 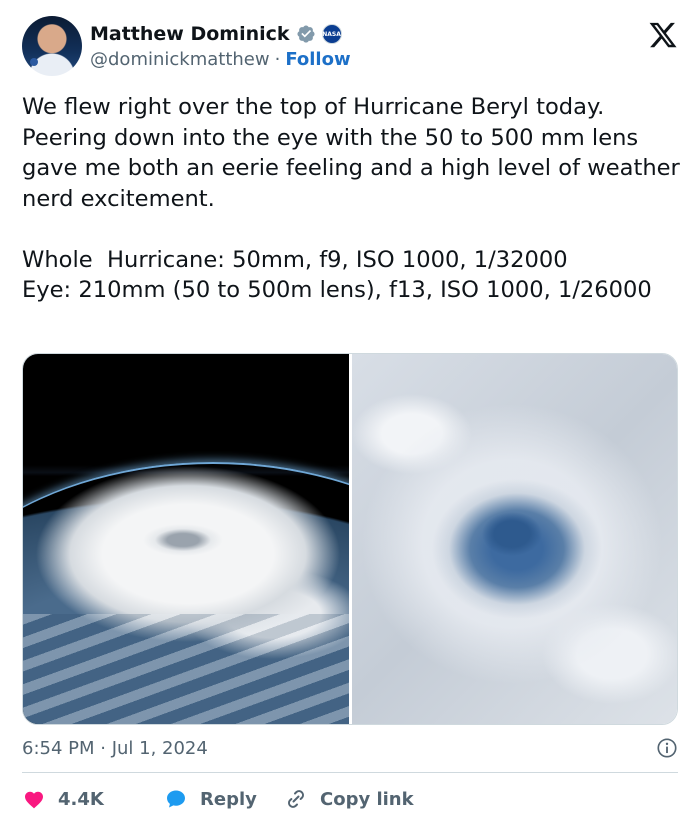 I want to click on like-count: 4.4K, so click(x=81, y=799).